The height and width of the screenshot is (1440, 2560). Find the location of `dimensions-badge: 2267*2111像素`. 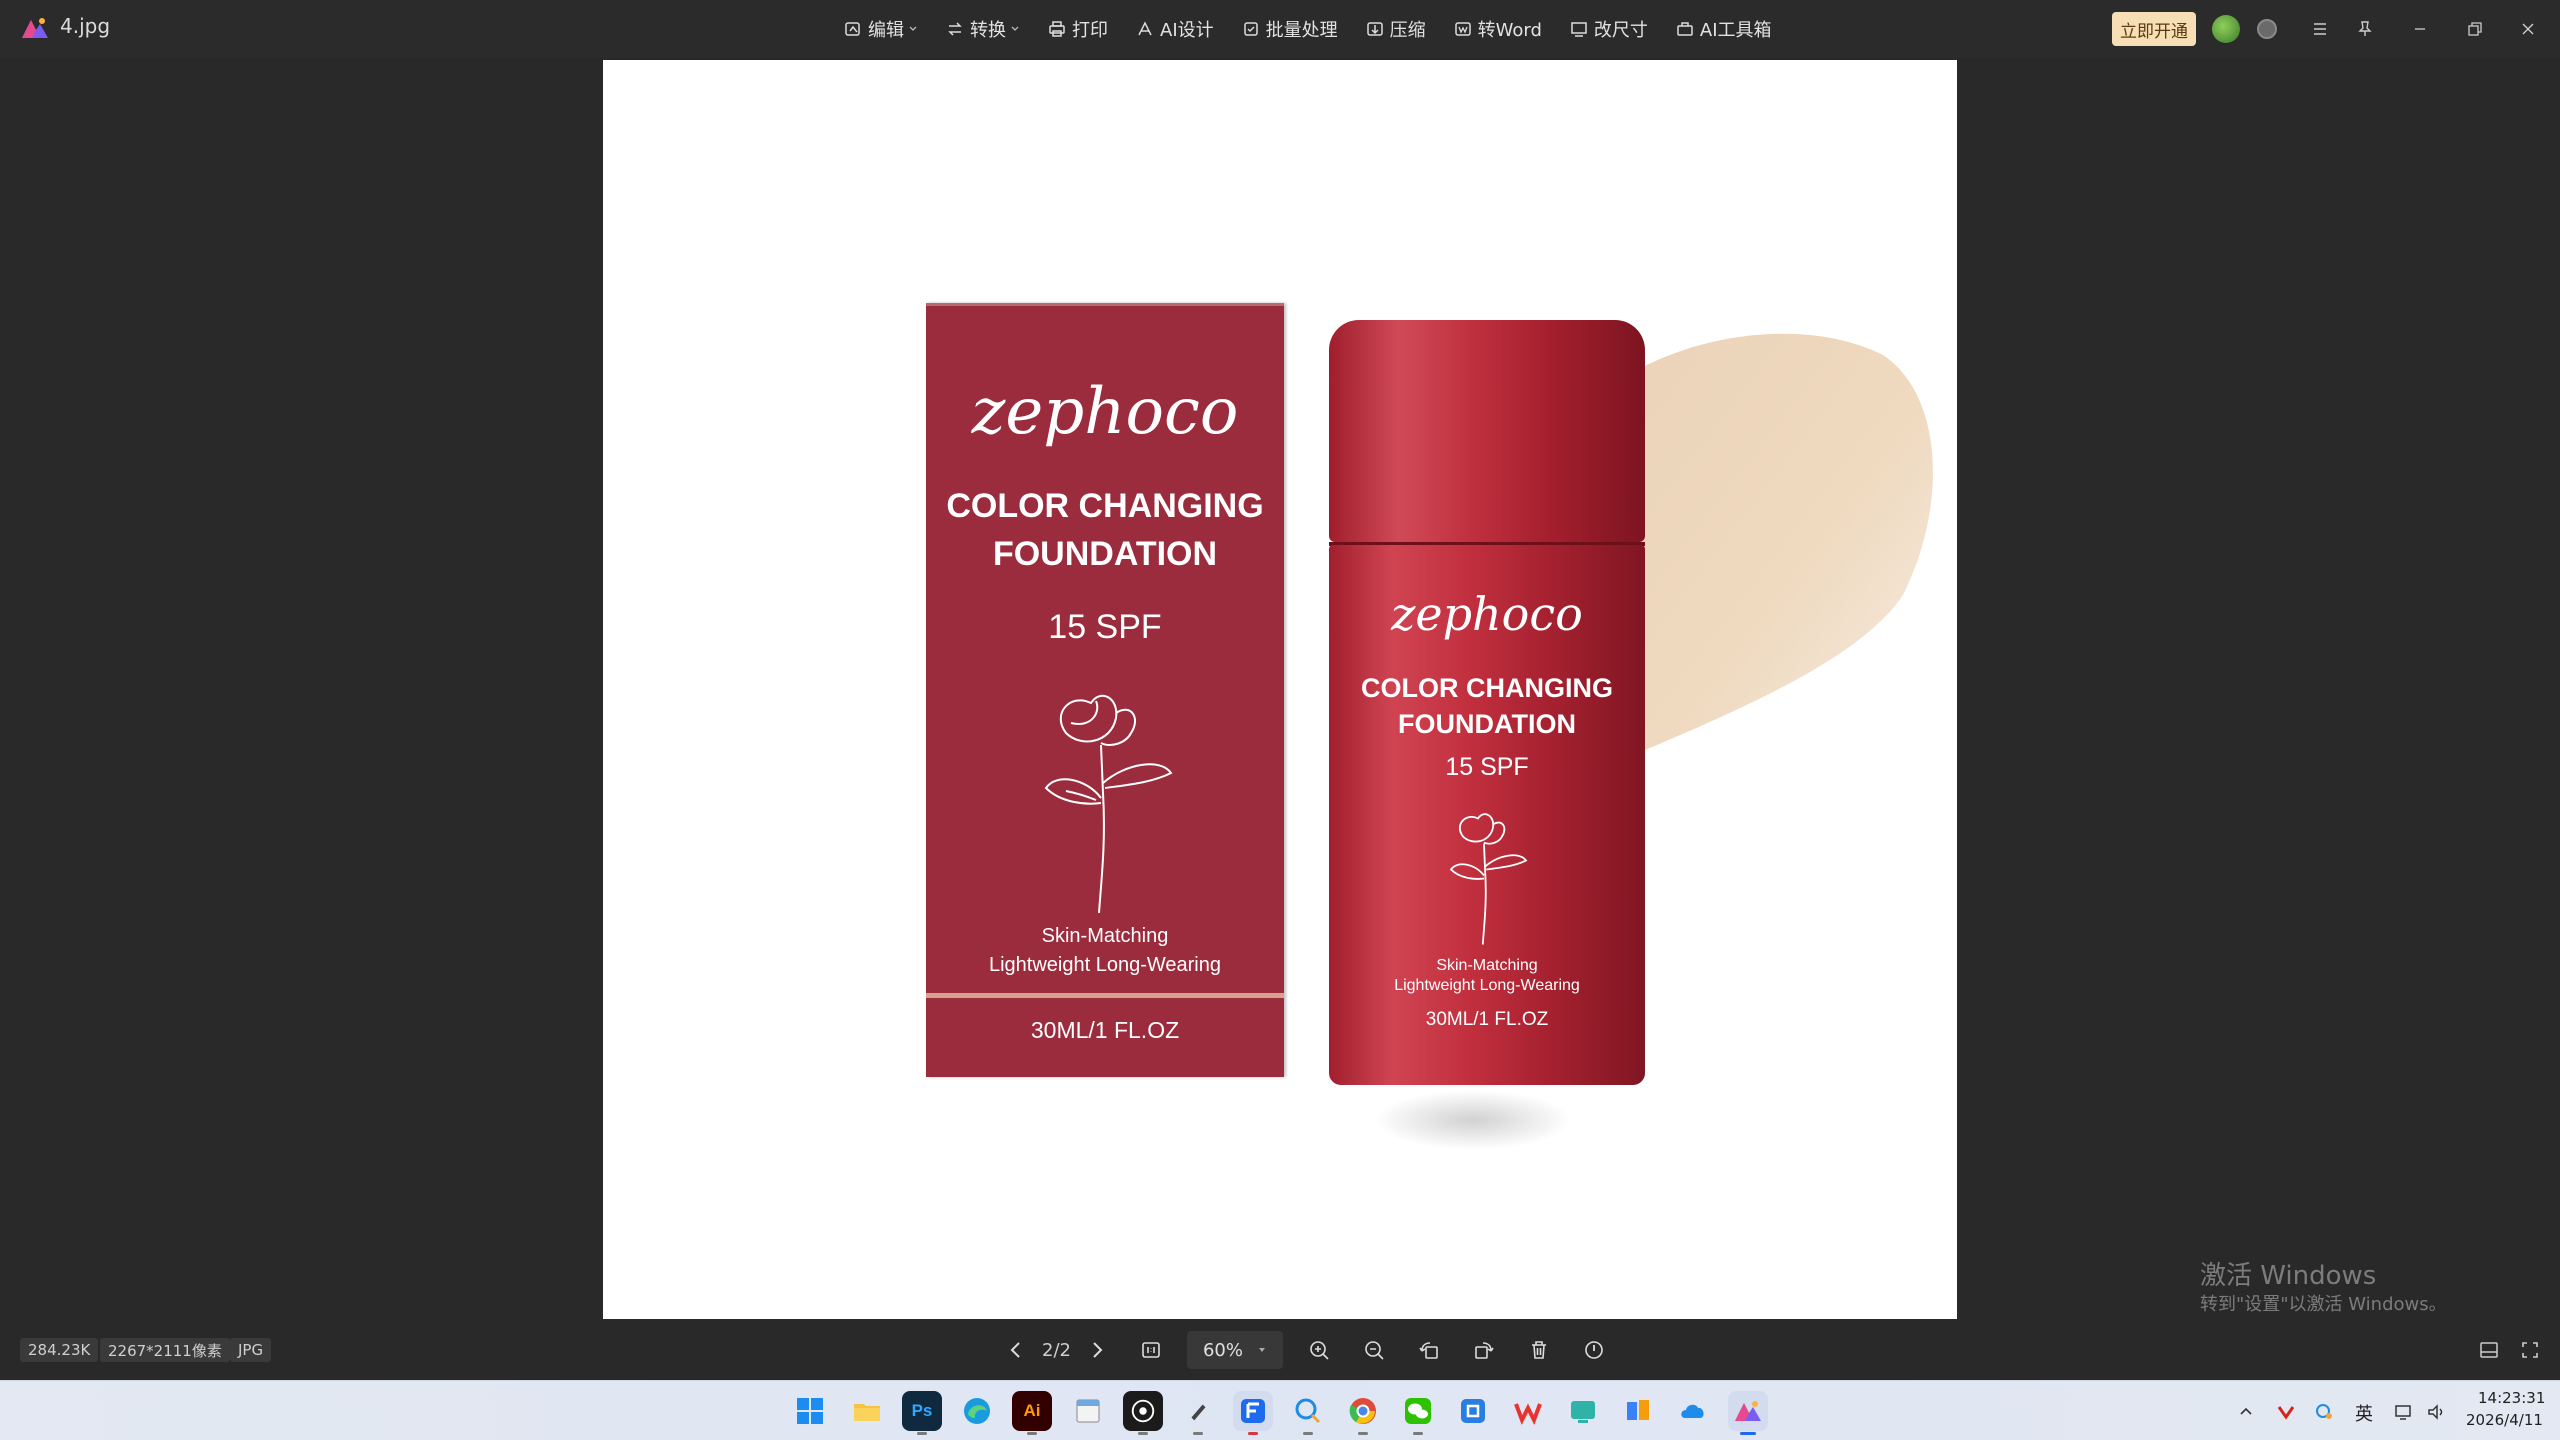

dimensions-badge: 2267*2111像素 is located at coordinates (165, 1350).